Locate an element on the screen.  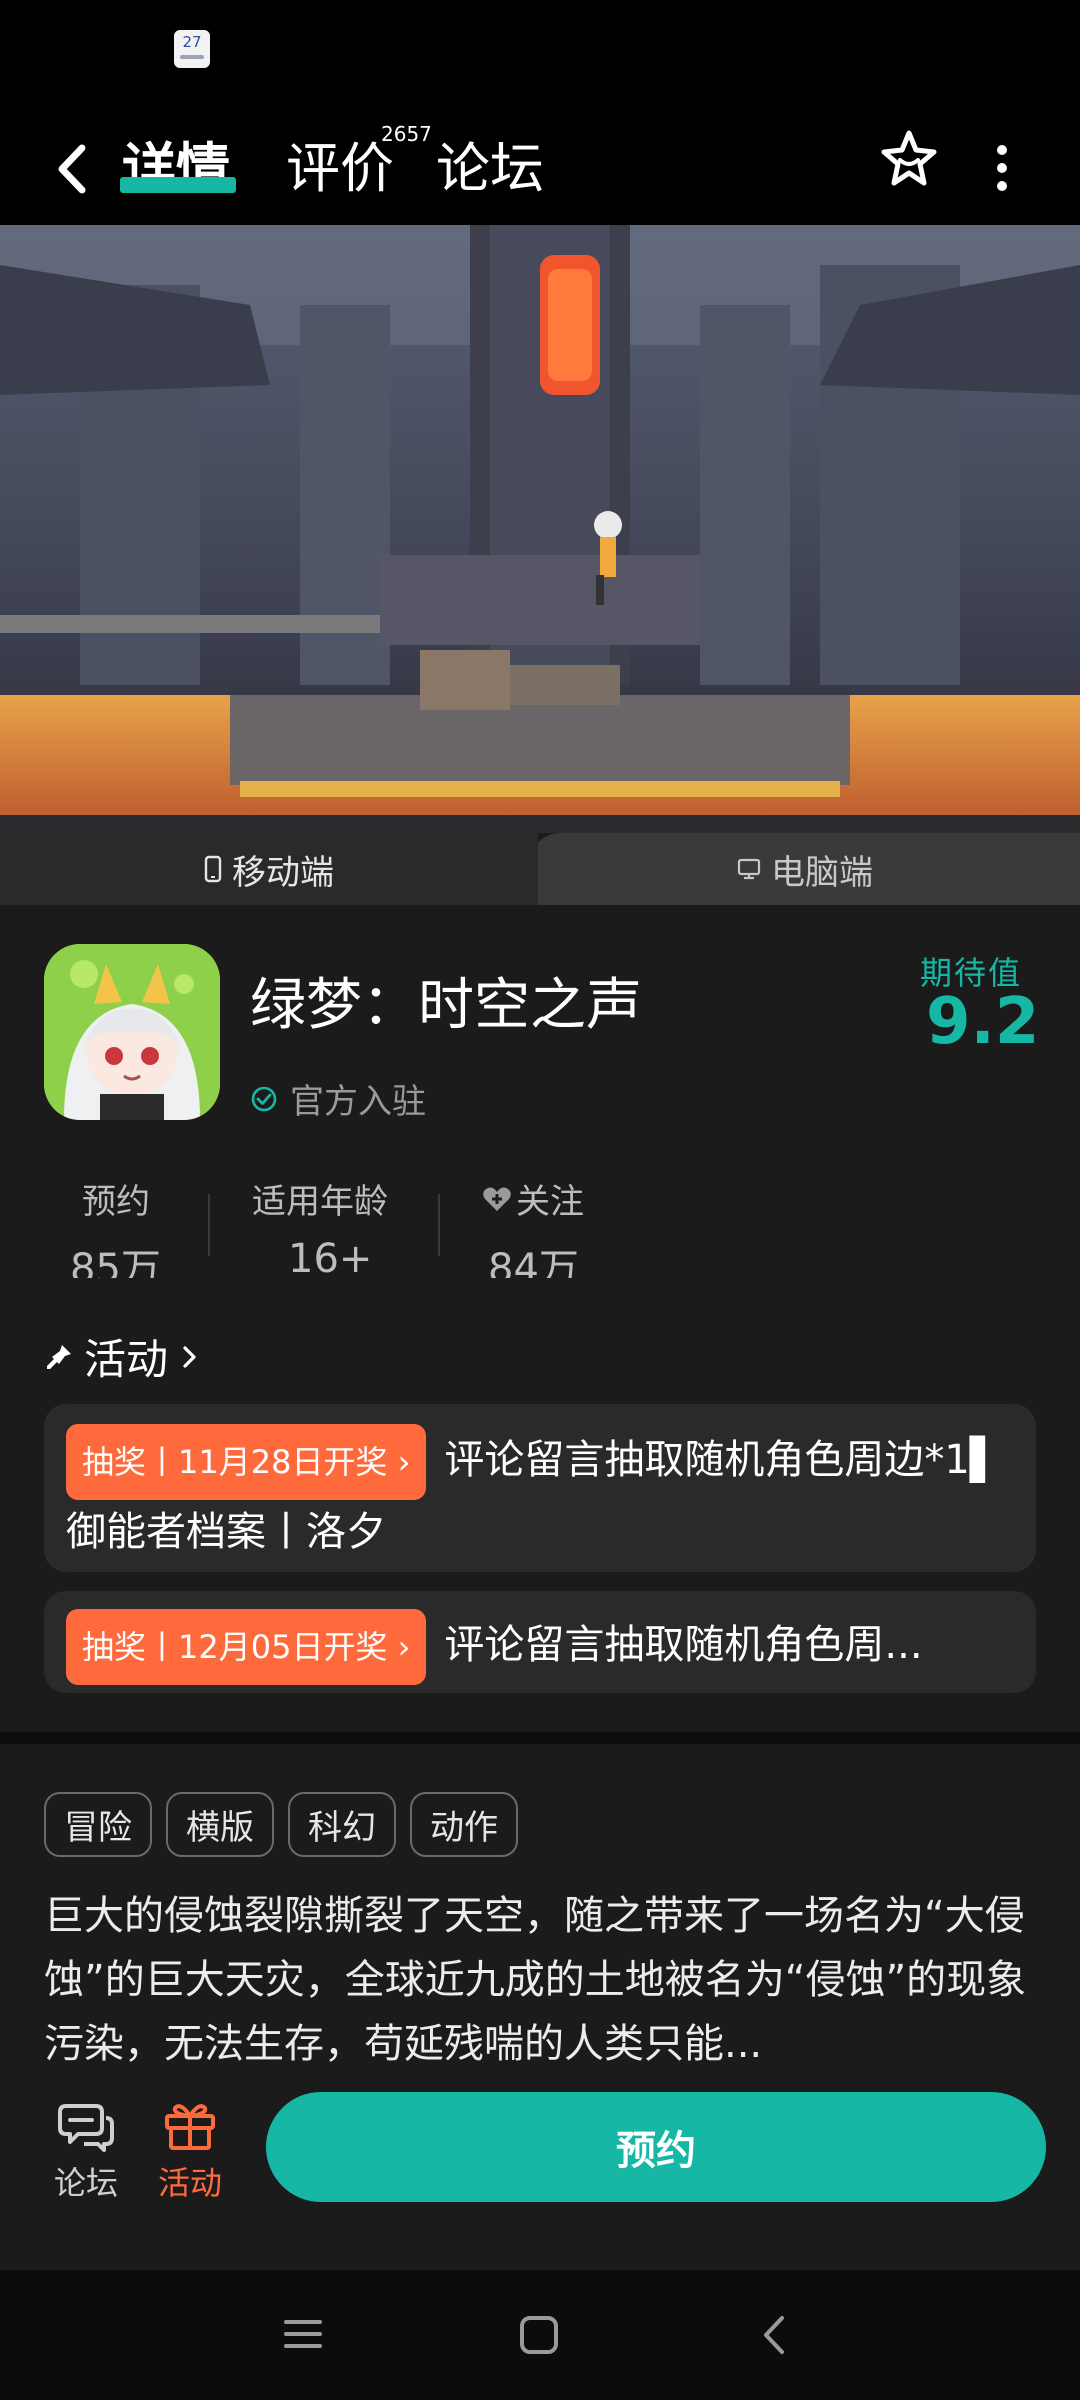
platform-selector: 电脑端 移动端 is located at coordinates (540, 869).